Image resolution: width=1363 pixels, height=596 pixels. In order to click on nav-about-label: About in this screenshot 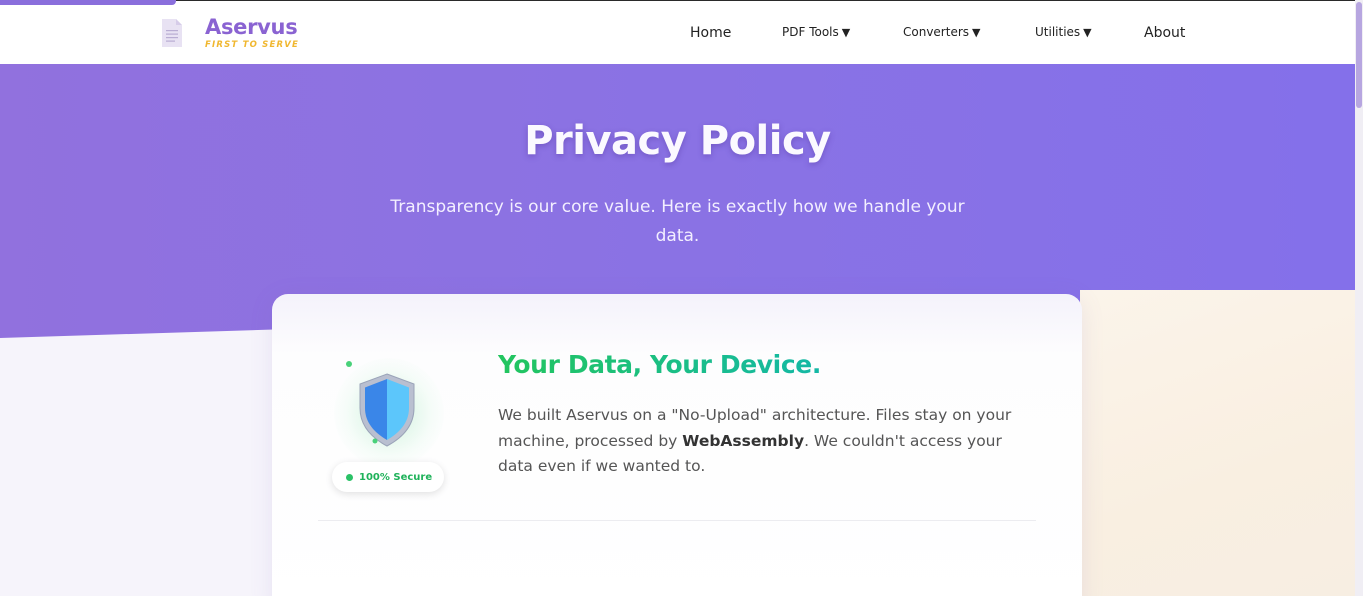, I will do `click(1165, 33)`.